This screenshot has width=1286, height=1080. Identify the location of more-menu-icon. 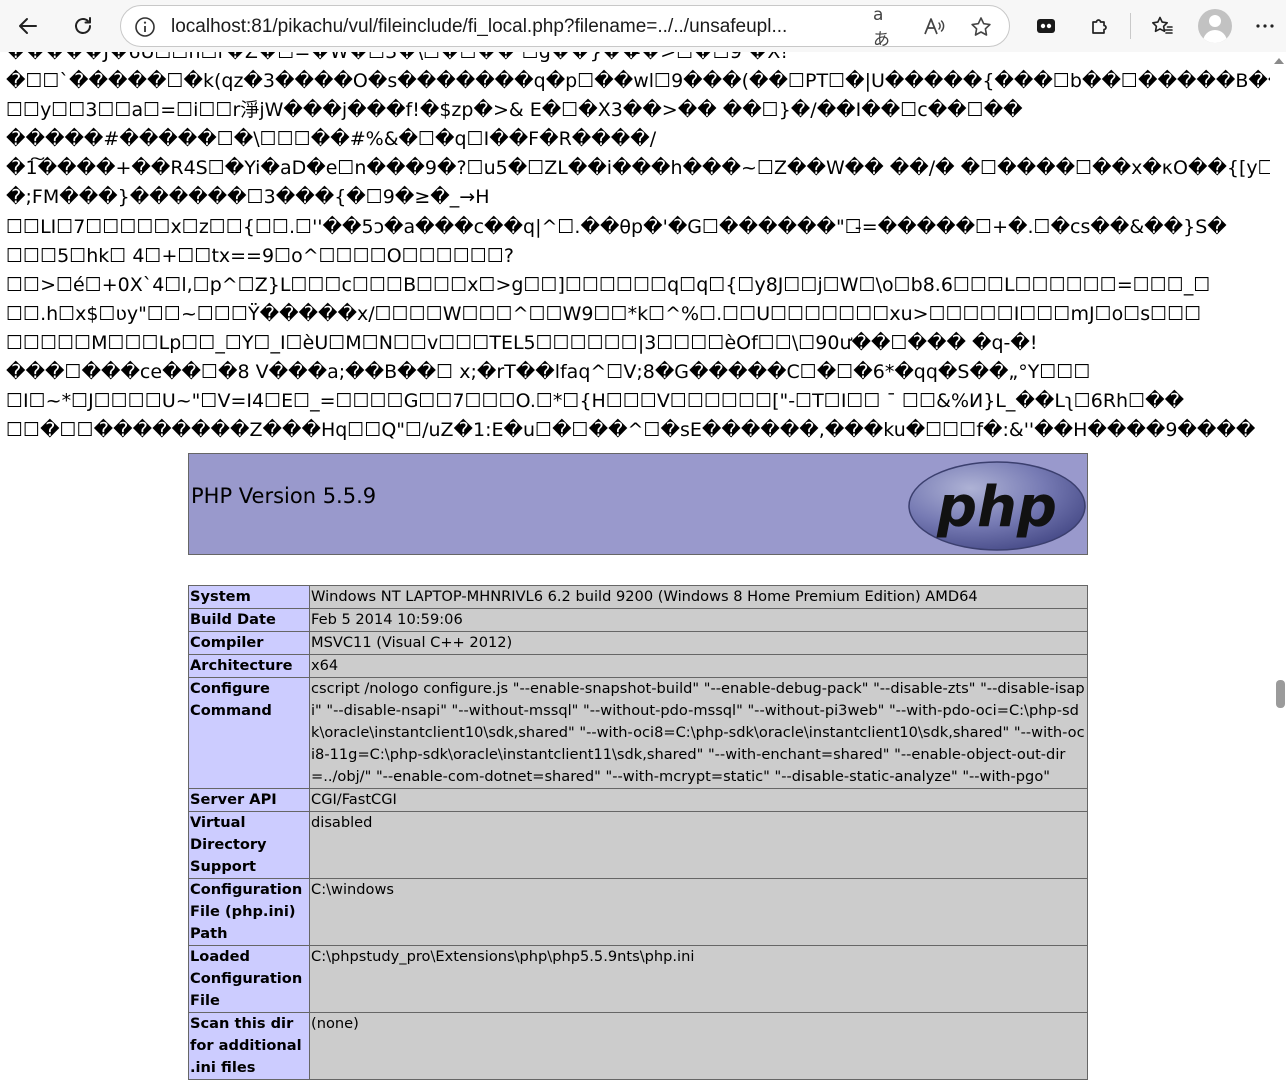
(1265, 26).